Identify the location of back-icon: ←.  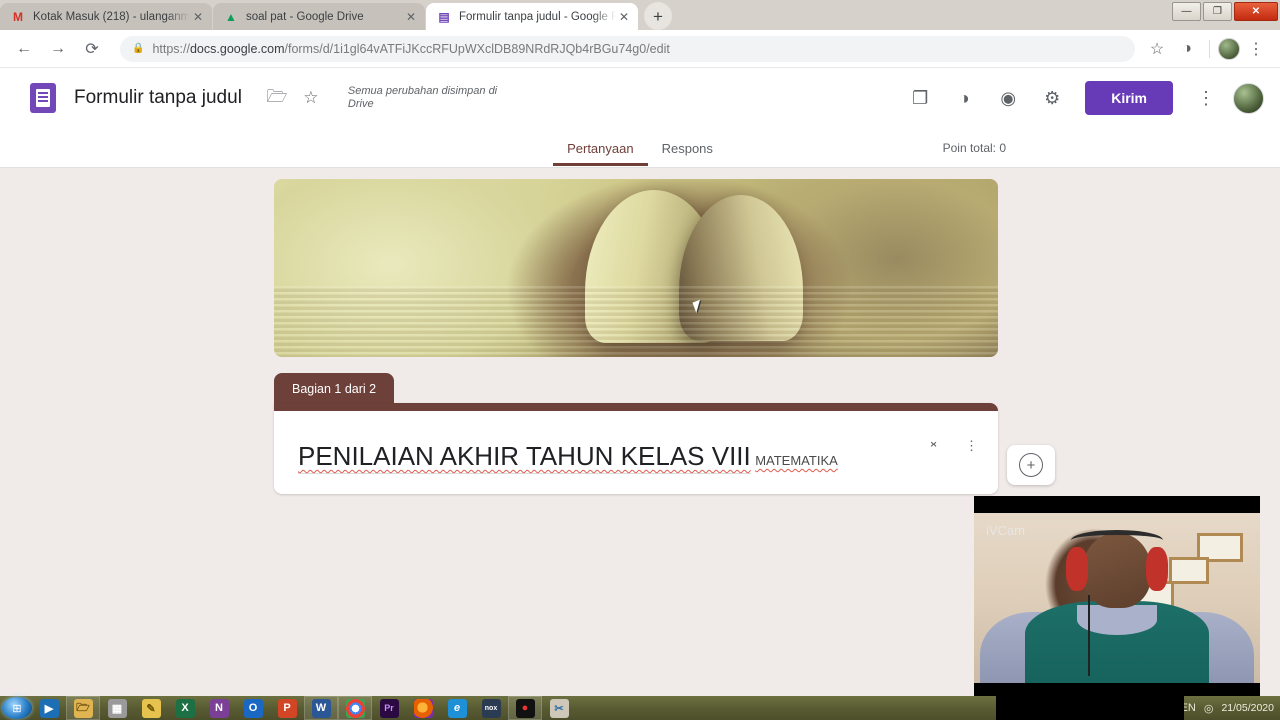
(24, 49).